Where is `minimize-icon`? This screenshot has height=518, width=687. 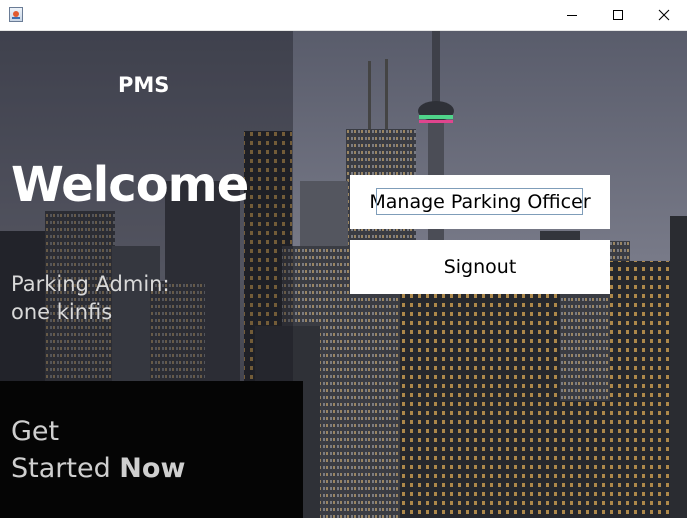 minimize-icon is located at coordinates (572, 15).